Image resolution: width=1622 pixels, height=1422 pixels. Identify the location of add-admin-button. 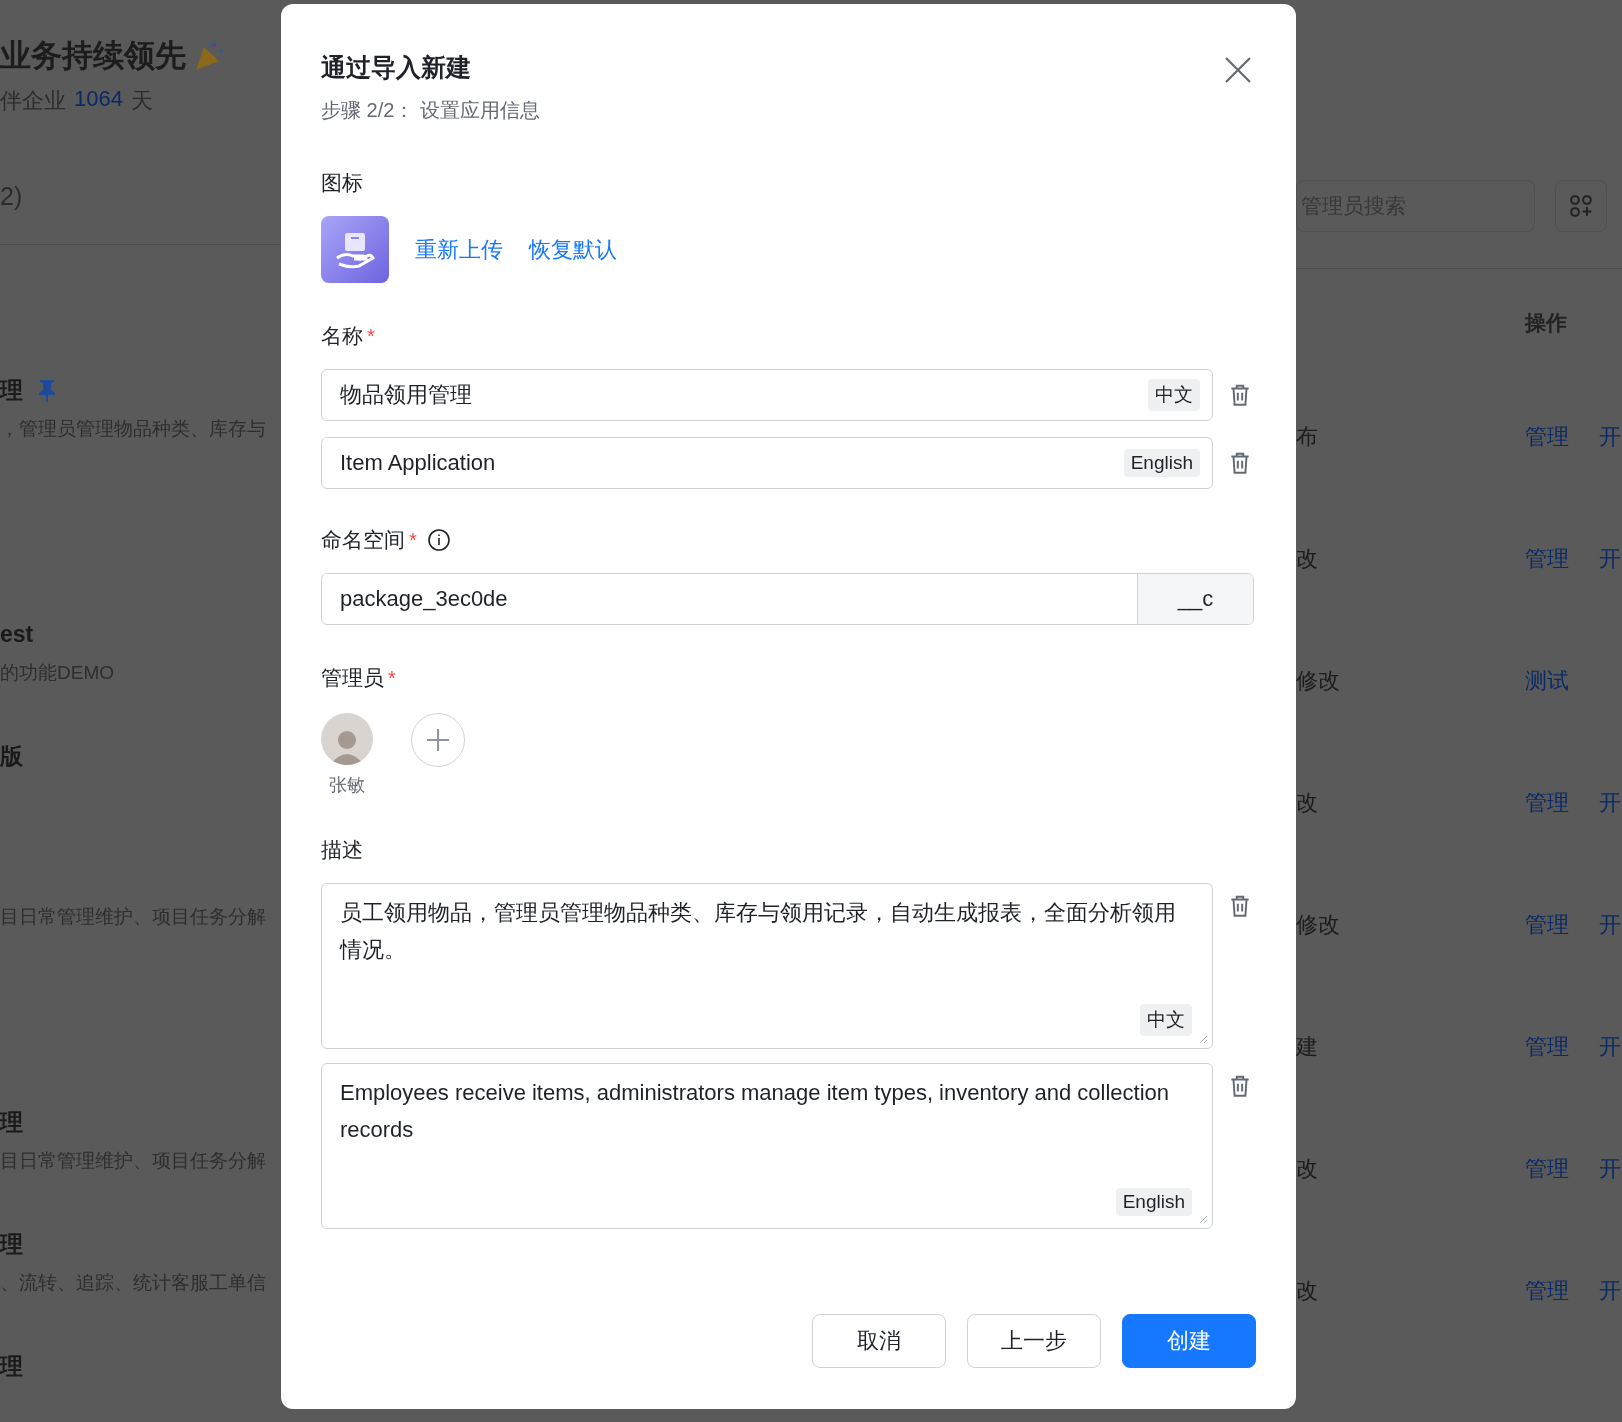
(438, 740).